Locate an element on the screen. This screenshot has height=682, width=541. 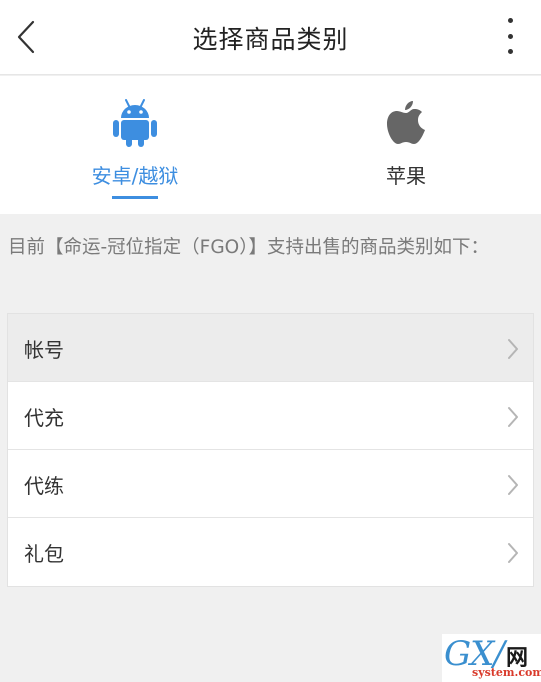
tab-android: 安卓/越狱 is located at coordinates (135, 145).